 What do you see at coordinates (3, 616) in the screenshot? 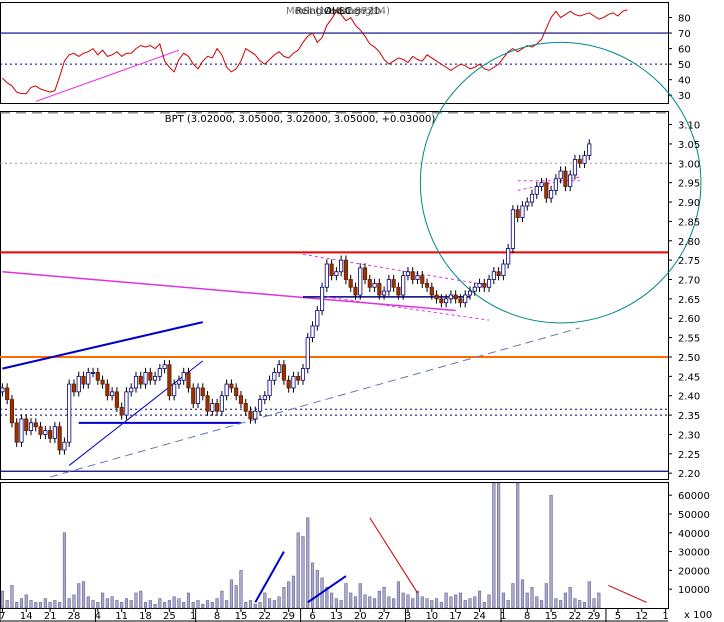
I see `day-tick-label: 7` at bounding box center [3, 616].